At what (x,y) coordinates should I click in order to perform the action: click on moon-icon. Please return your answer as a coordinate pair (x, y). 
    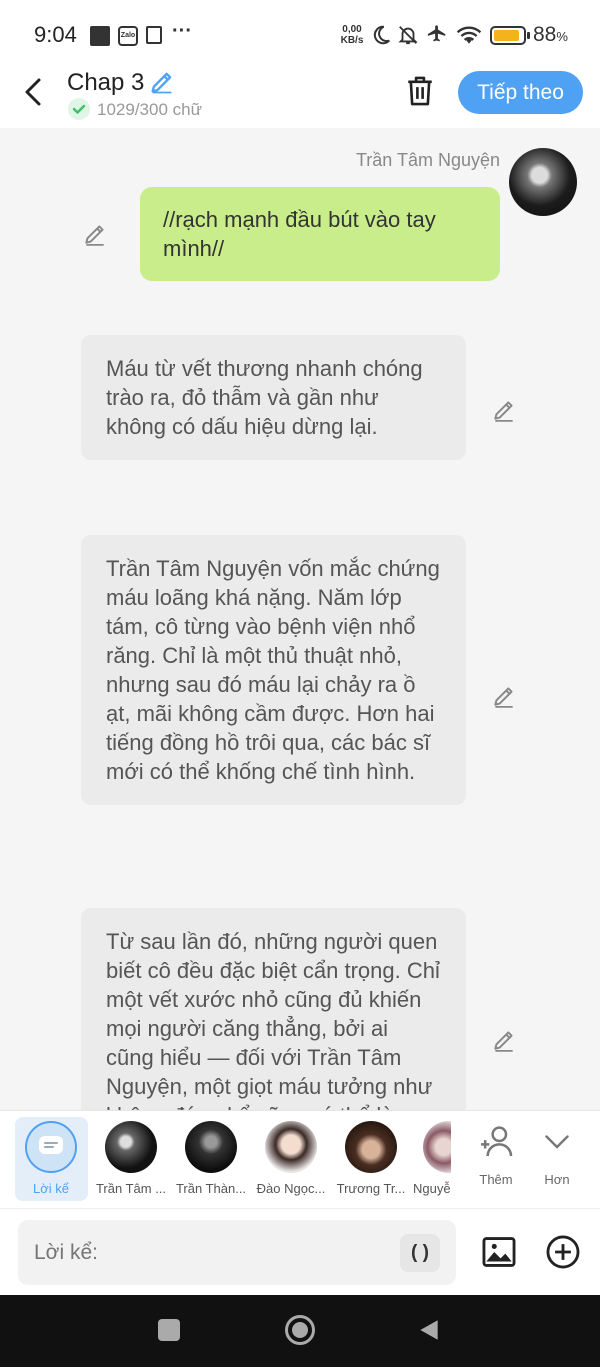
    Looking at the image, I should click on (381, 35).